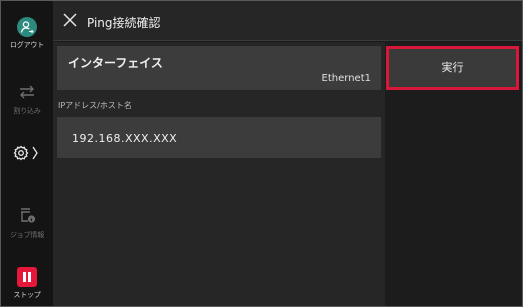  I want to click on logout-icon, so click(27, 27).